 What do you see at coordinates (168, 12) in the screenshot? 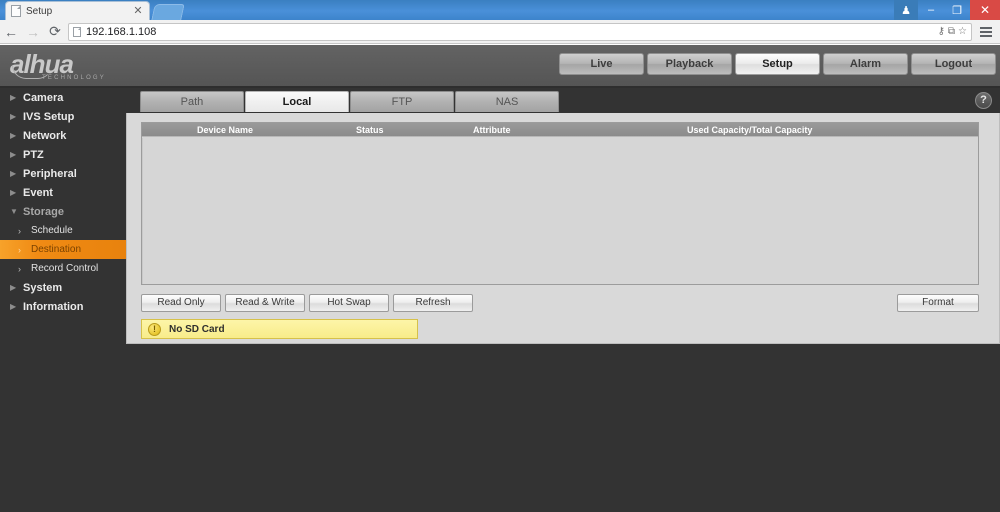
I see `new-tab-icon` at bounding box center [168, 12].